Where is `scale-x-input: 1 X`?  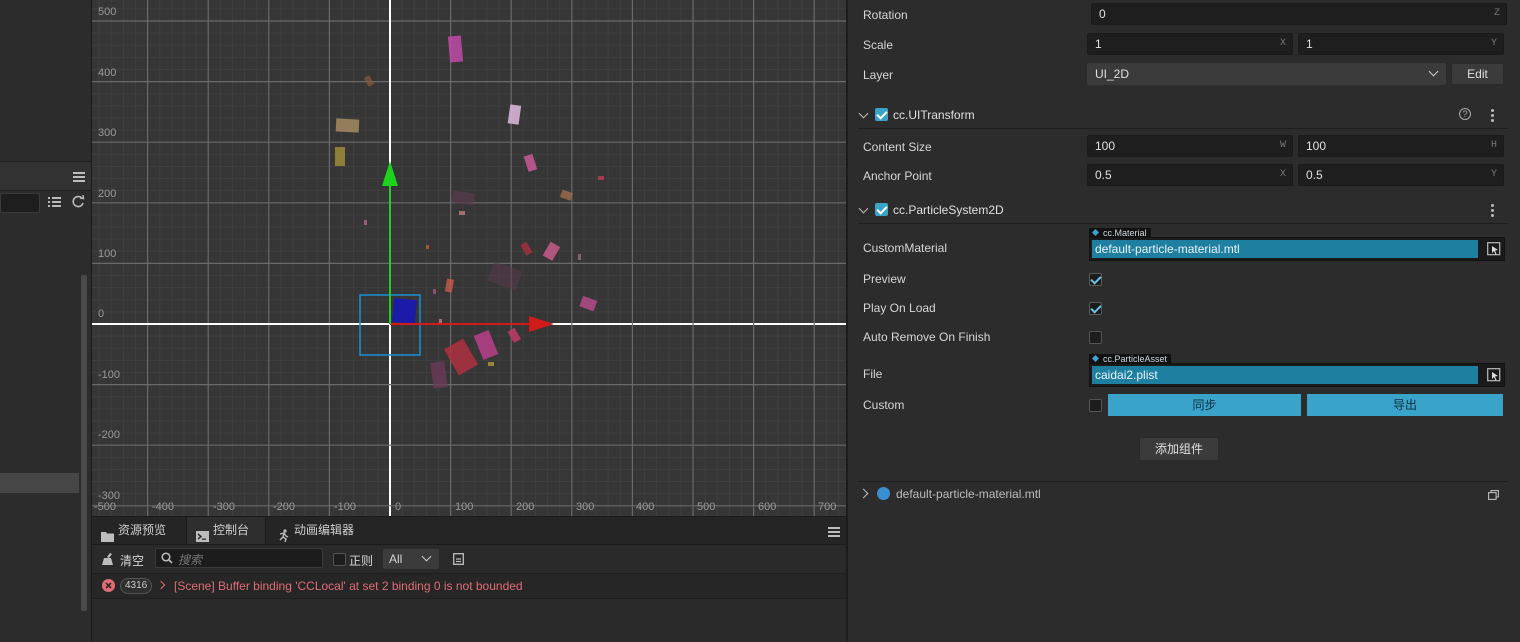 scale-x-input: 1 X is located at coordinates (1190, 44).